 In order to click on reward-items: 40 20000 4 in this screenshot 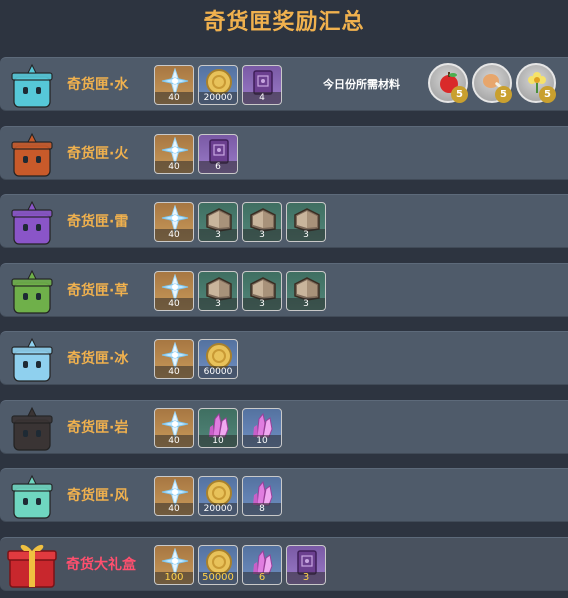, I will do `click(218, 85)`.